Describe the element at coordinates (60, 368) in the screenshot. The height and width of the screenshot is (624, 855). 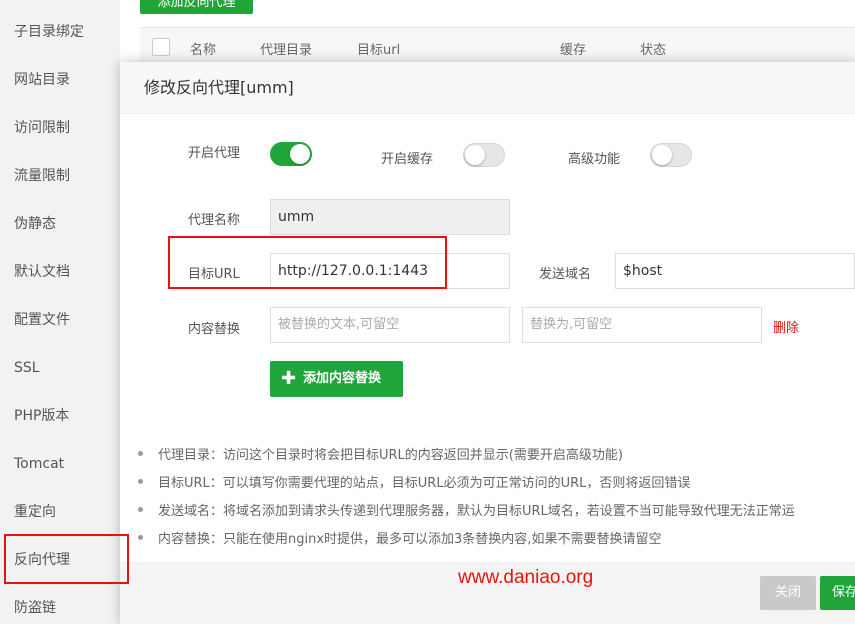
I see `sidebar-item-ssl: SSL` at that location.